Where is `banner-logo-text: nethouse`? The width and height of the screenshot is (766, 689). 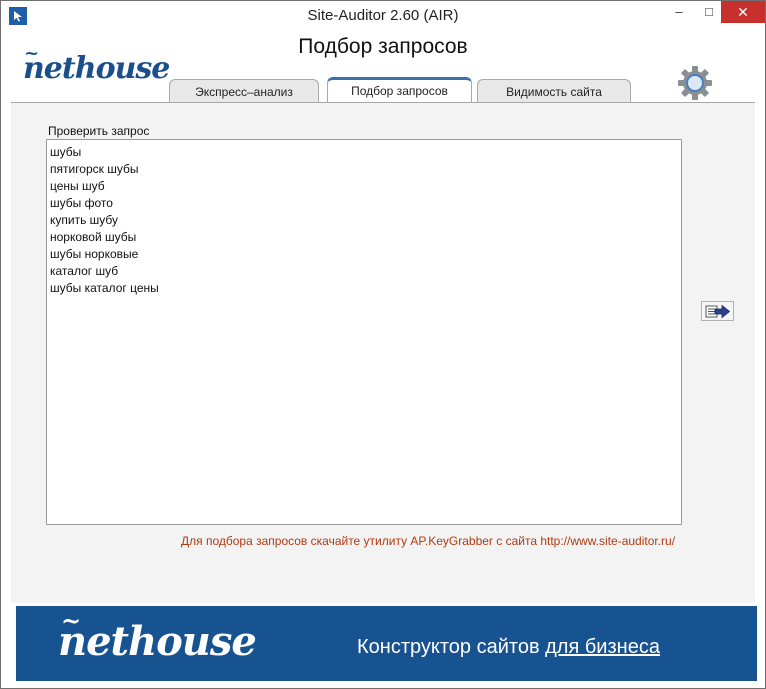
banner-logo-text: nethouse is located at coordinates (157, 641).